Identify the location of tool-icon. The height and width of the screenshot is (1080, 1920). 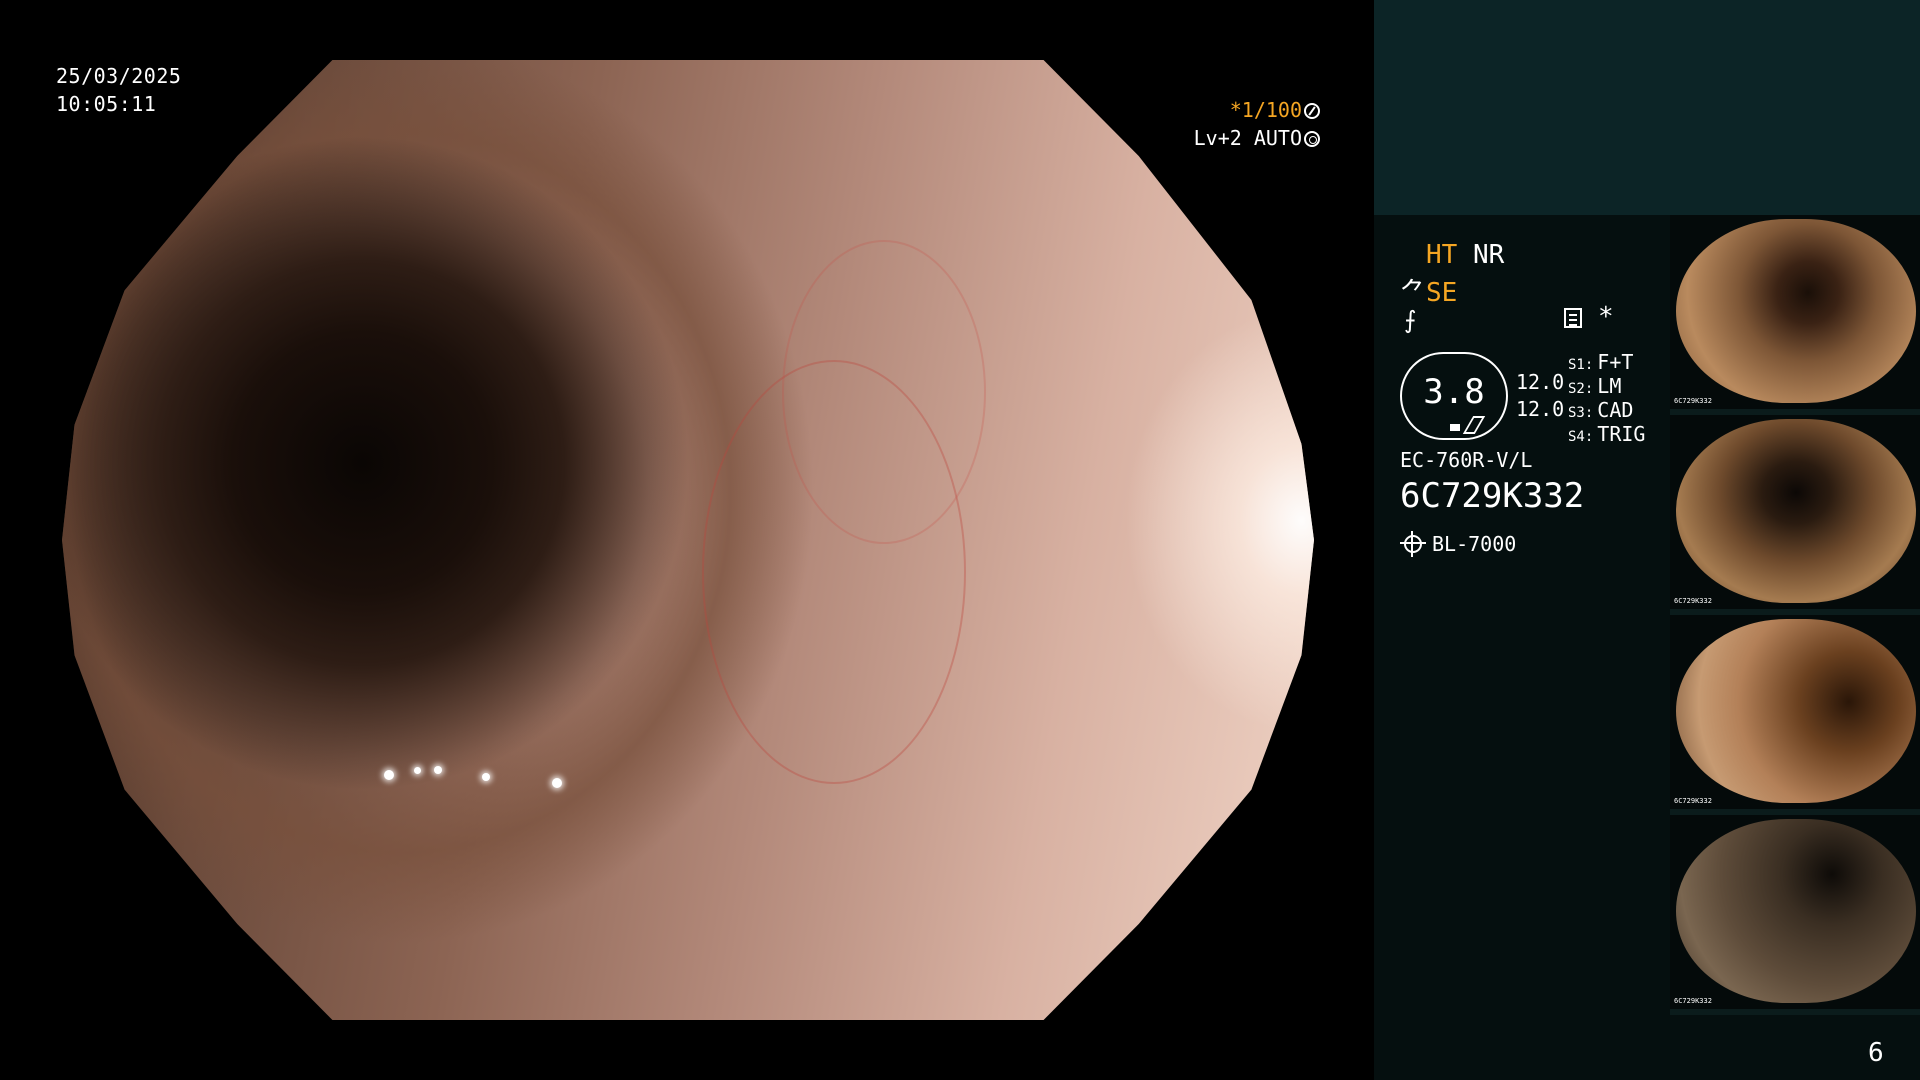
(1474, 425).